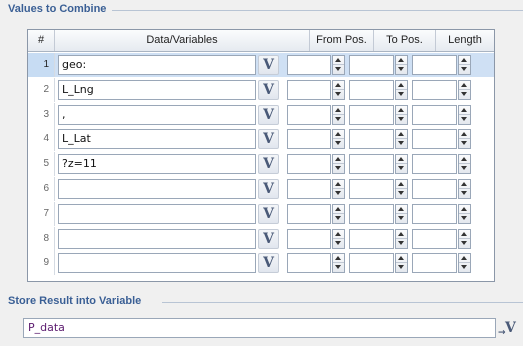 The image size is (523, 346). Describe the element at coordinates (157, 139) in the screenshot. I see `data-variable-field: L_Lat` at that location.